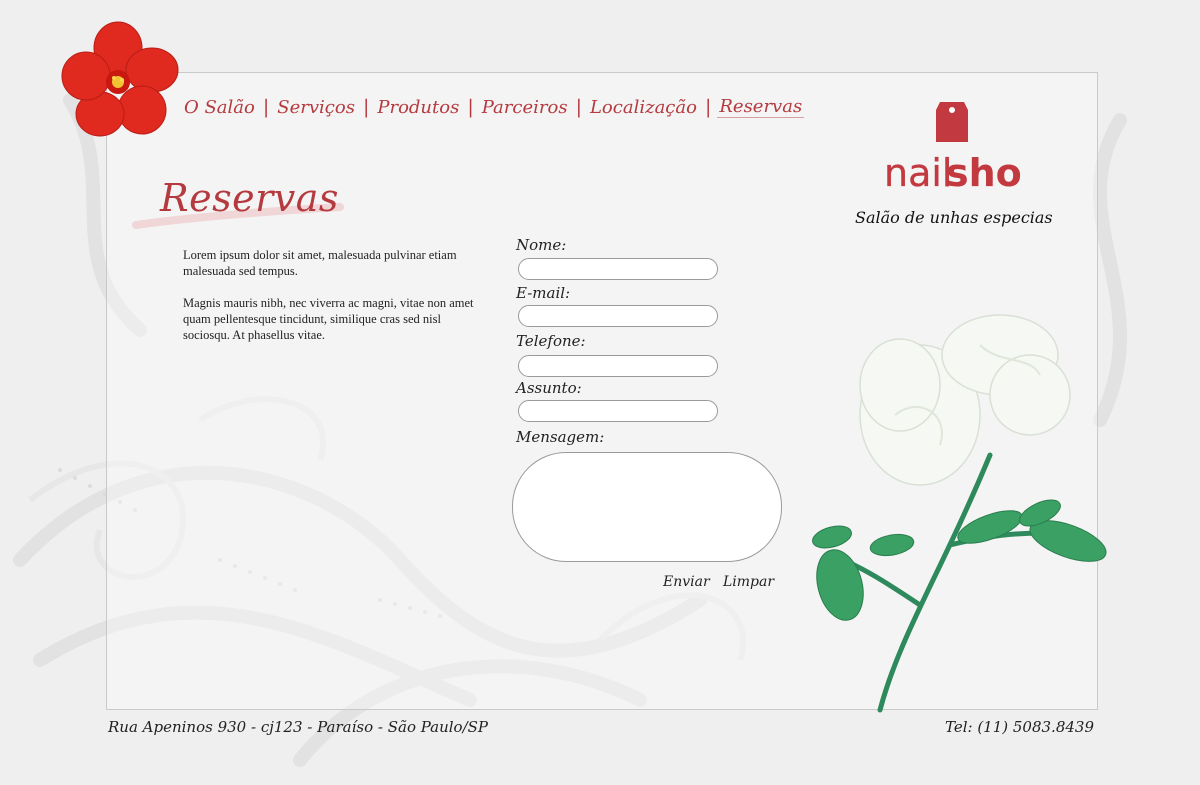 Image resolution: width=1200 pixels, height=785 pixels. Describe the element at coordinates (618, 316) in the screenshot. I see `email-field` at that location.